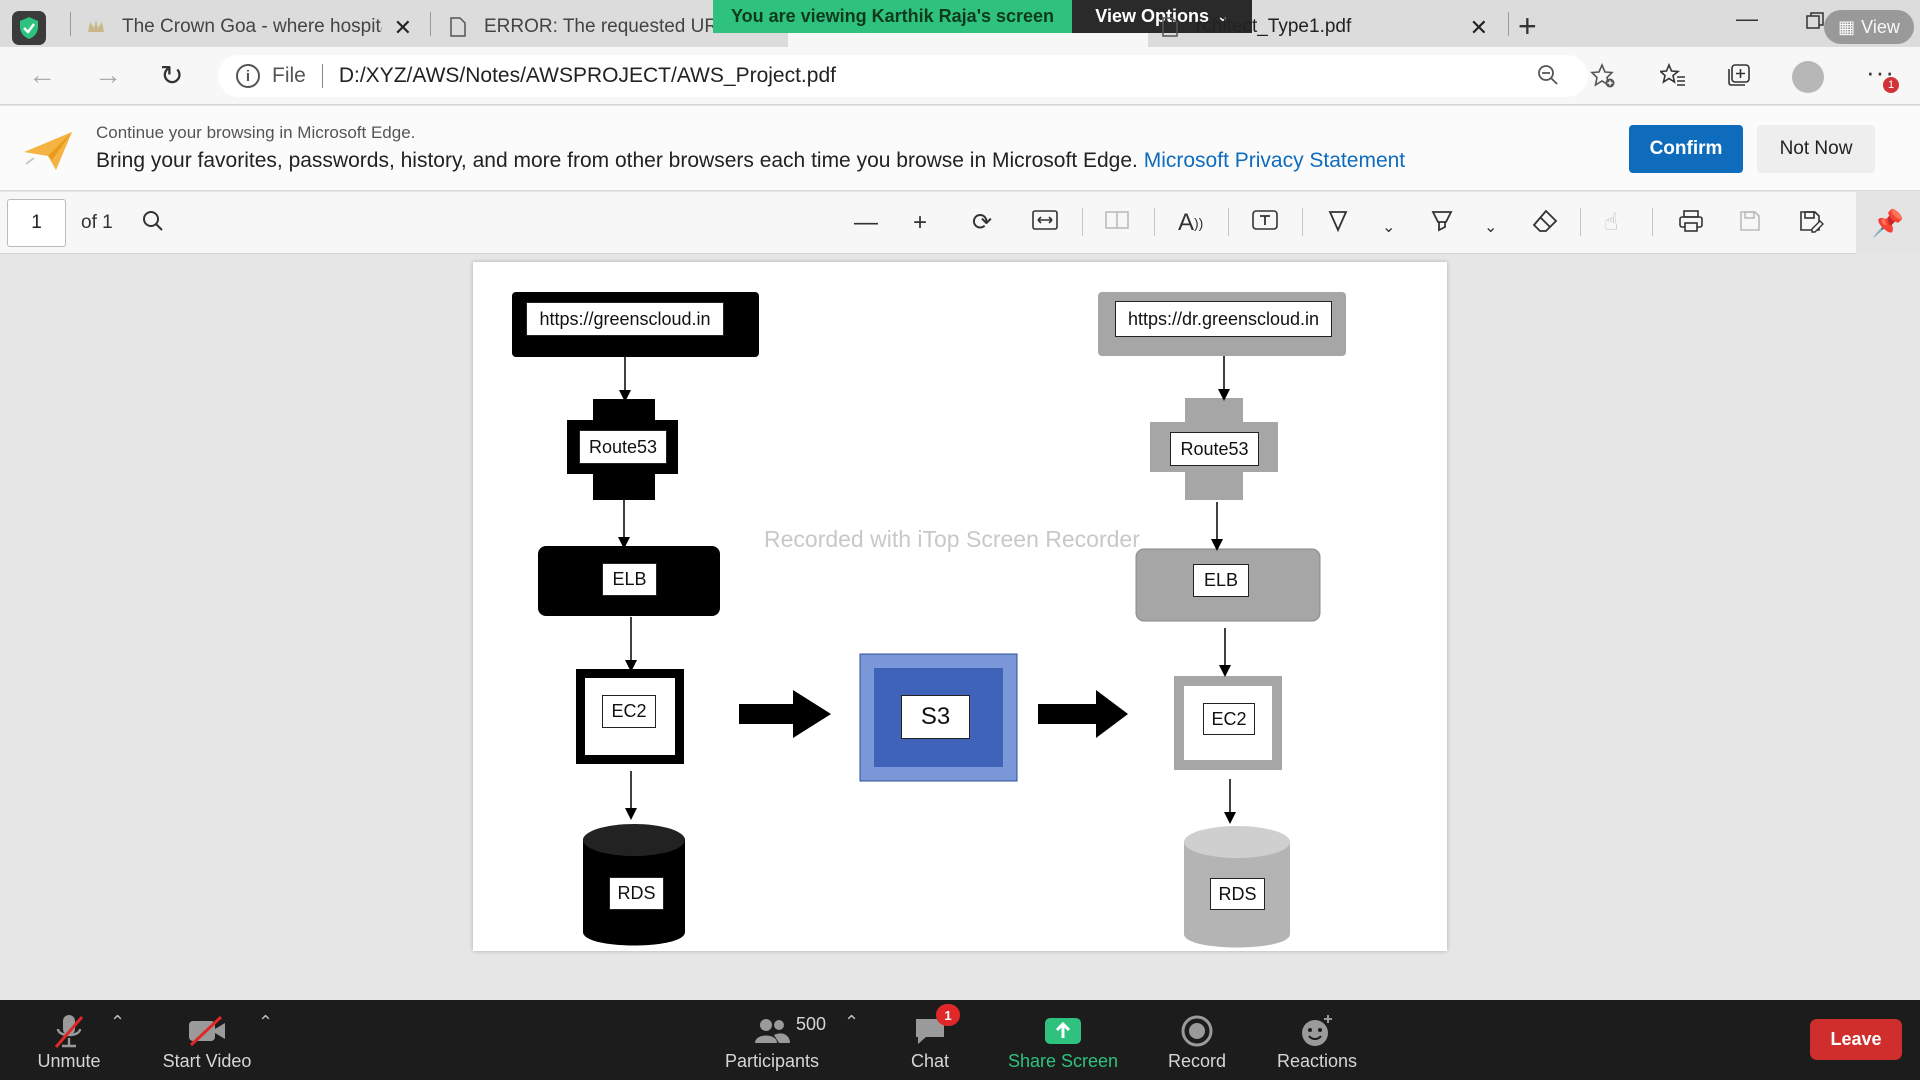  Describe the element at coordinates (207, 1061) in the screenshot. I see `start-video-label: Start Video` at that location.